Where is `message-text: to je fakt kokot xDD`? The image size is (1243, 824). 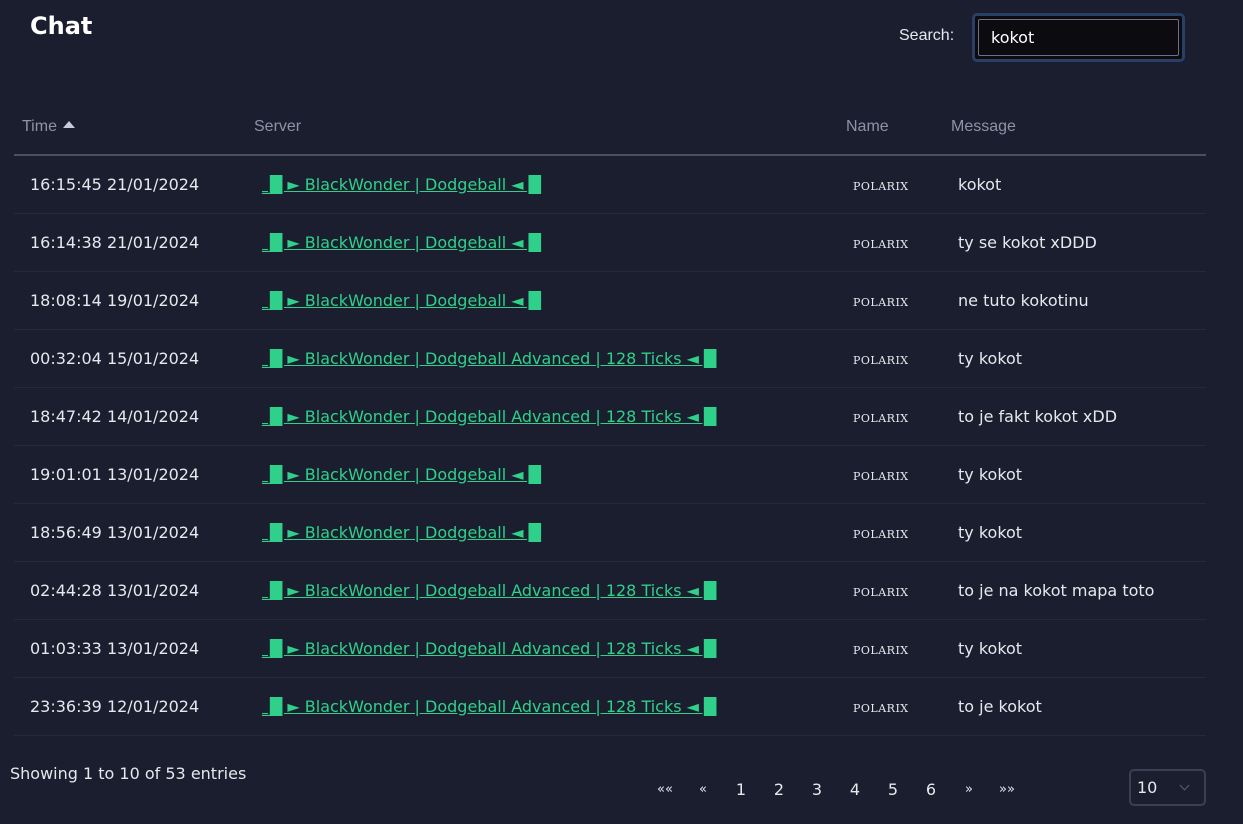
message-text: to je fakt kokot xDD is located at coordinates (1038, 416).